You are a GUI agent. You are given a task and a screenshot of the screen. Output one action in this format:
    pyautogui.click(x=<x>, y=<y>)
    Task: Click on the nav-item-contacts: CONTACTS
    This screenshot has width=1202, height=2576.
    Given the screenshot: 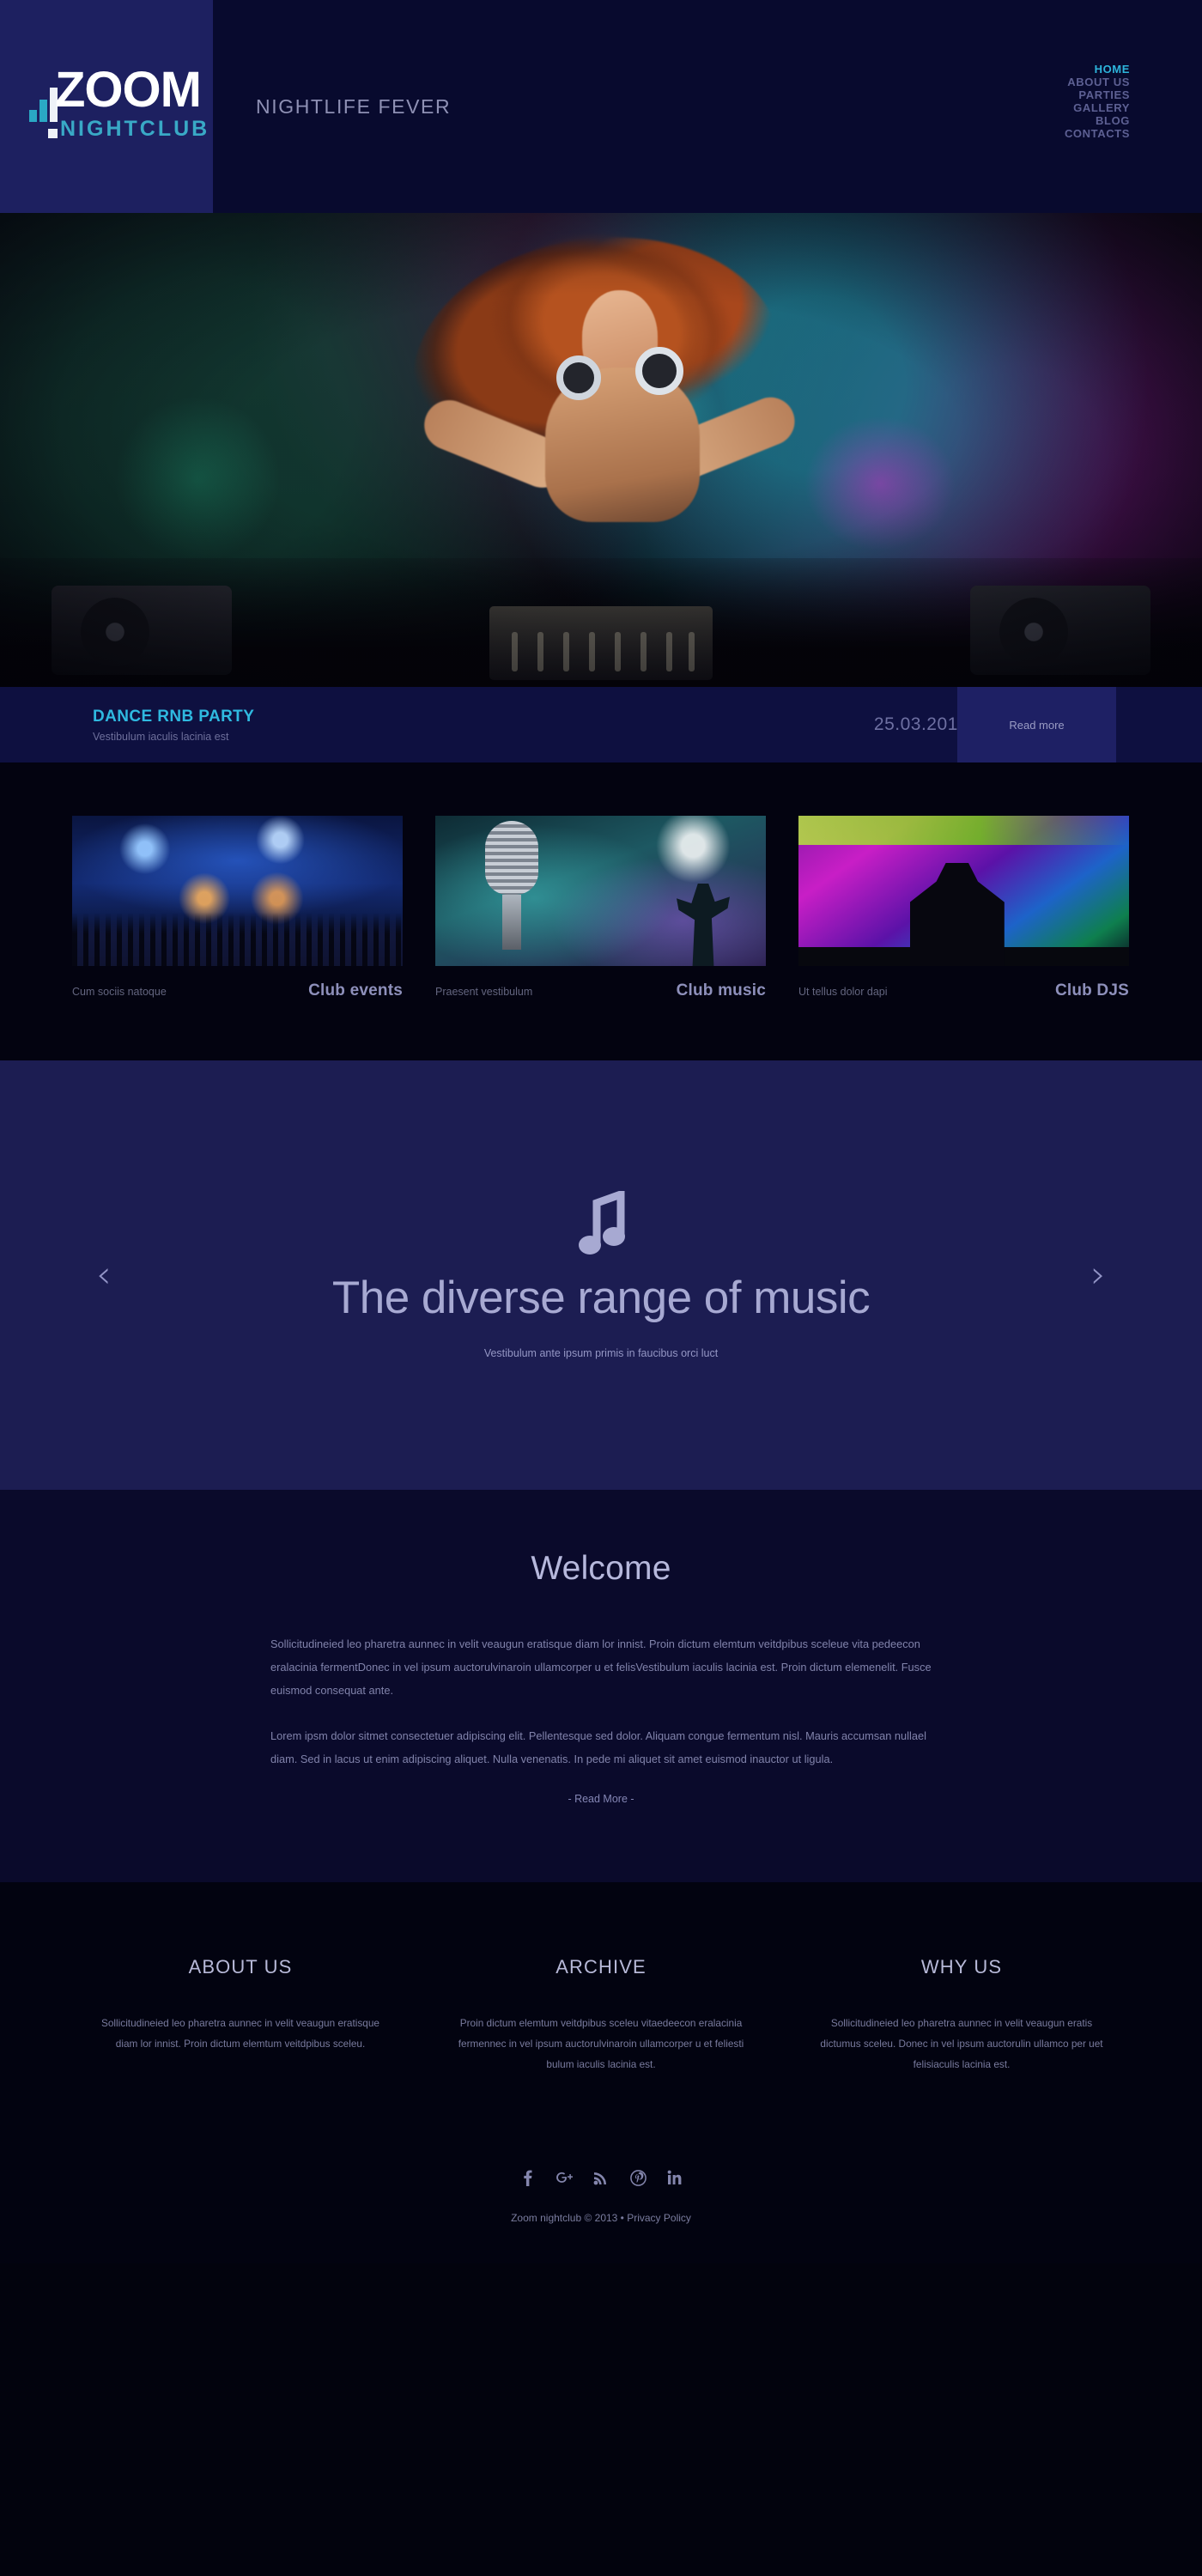 What is the action you would take?
    pyautogui.click(x=1097, y=134)
    